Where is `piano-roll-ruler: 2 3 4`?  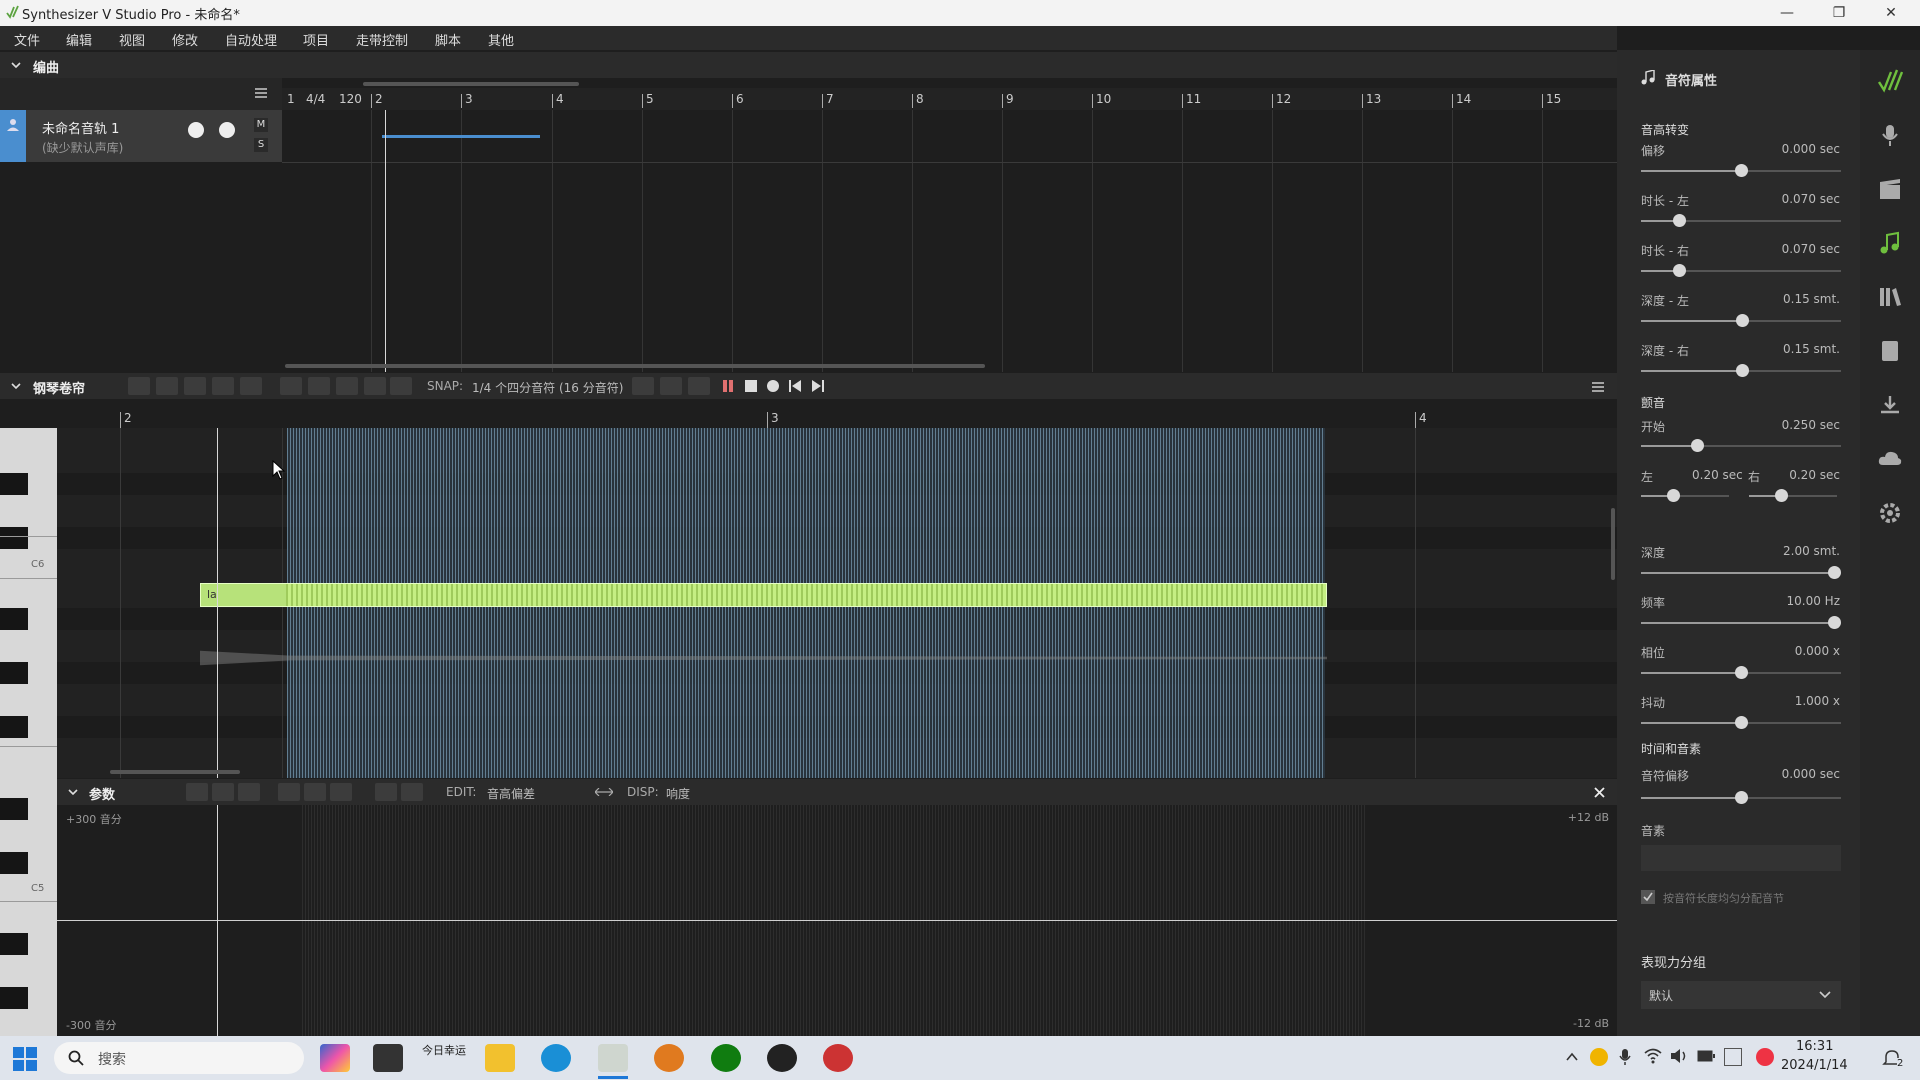
piano-roll-ruler: 2 3 4 is located at coordinates (837, 419).